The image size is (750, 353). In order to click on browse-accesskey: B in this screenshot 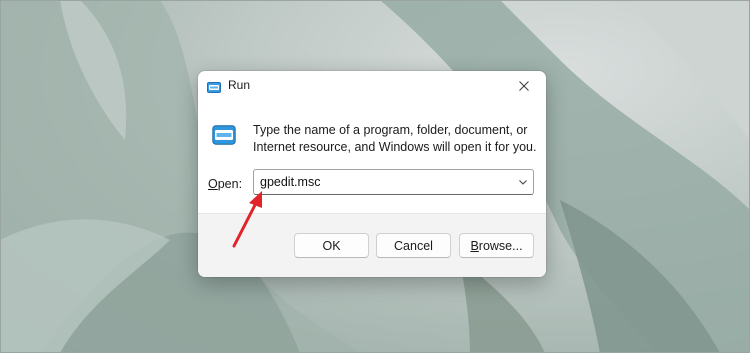, I will do `click(474, 245)`.